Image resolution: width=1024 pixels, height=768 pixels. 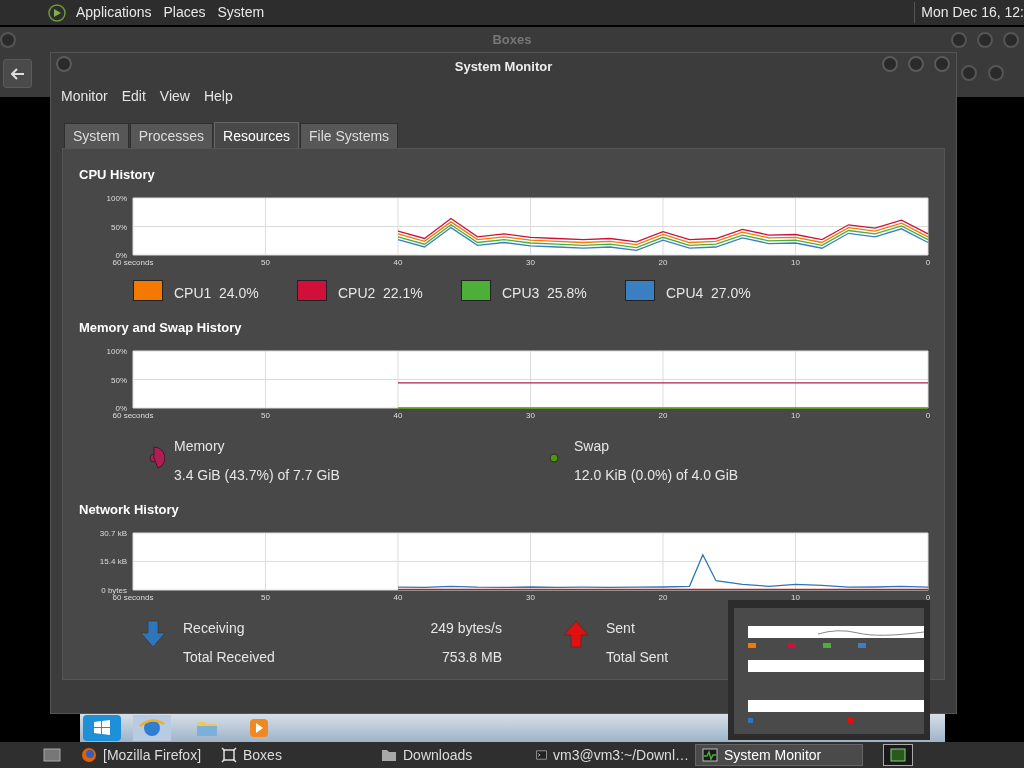 What do you see at coordinates (295, 755) in the screenshot?
I see `taskbar-item: Boxes` at bounding box center [295, 755].